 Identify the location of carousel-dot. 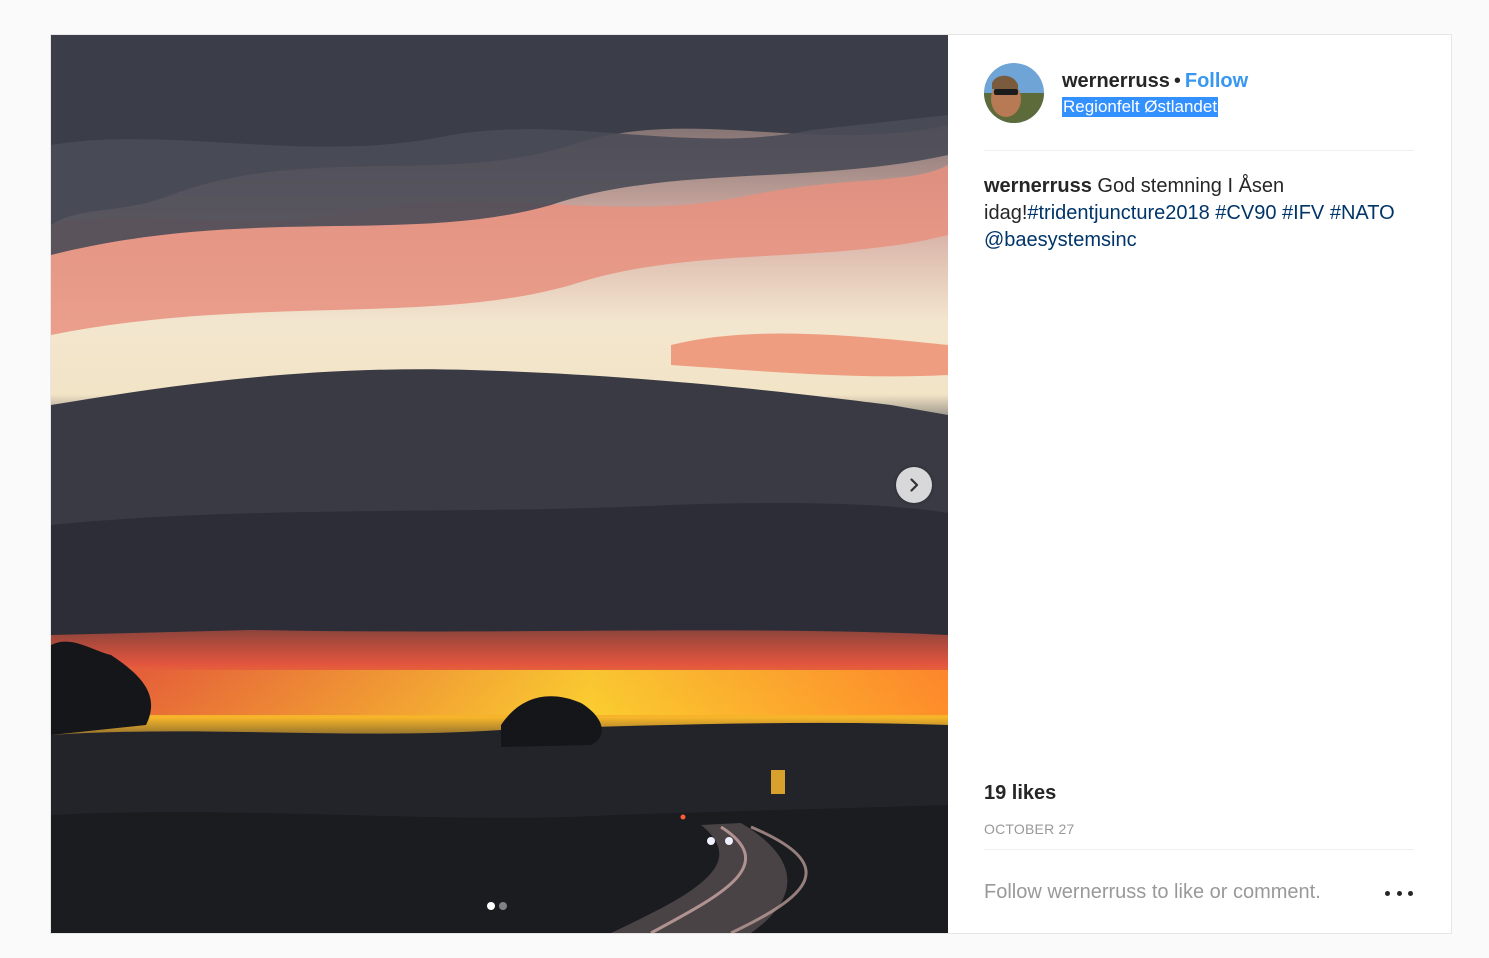
(503, 906).